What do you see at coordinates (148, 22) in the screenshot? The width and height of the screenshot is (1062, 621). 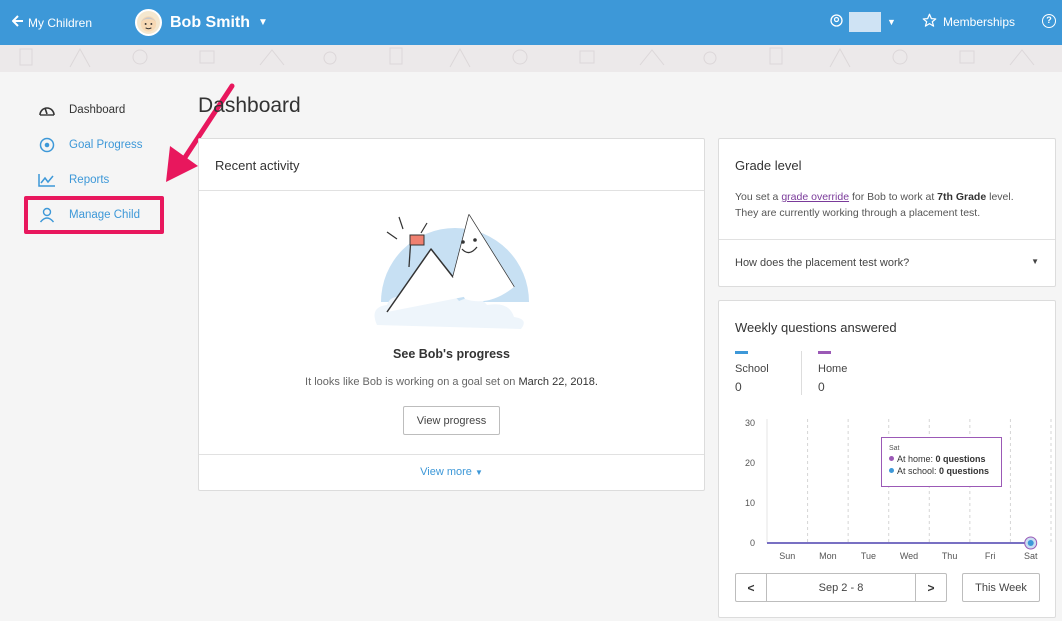 I see `child-avatar` at bounding box center [148, 22].